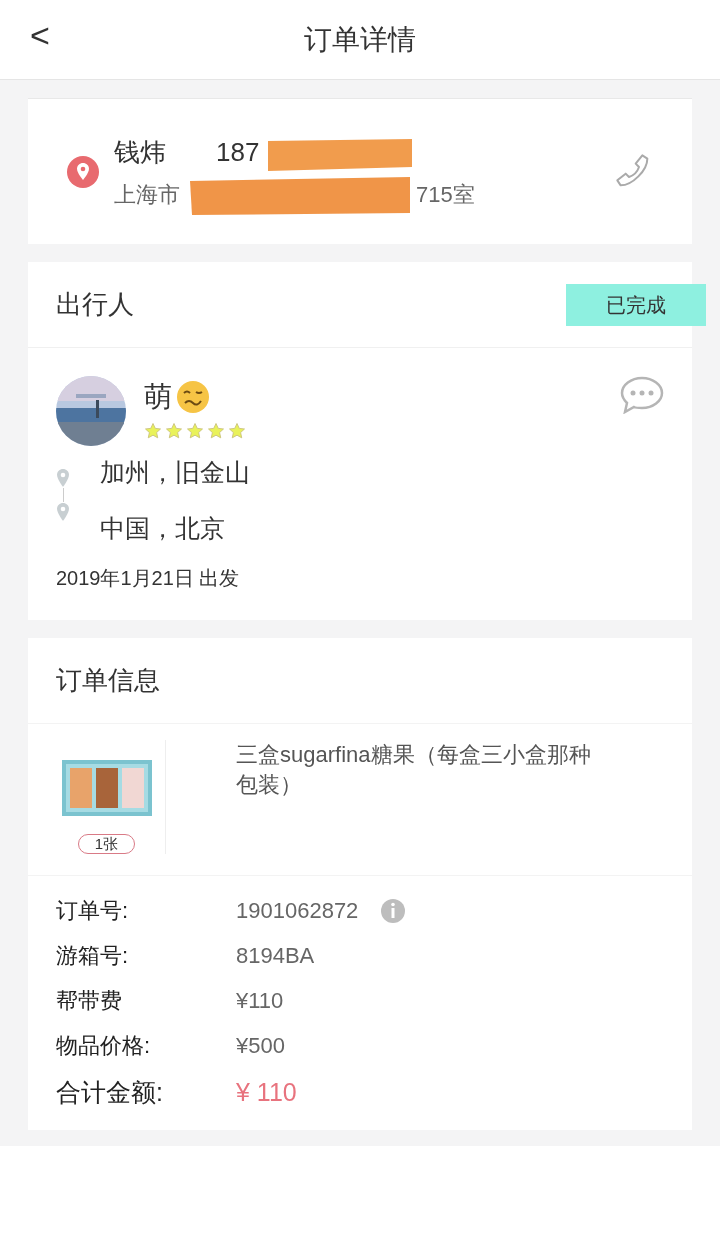 Image resolution: width=720 pixels, height=1248 pixels. Describe the element at coordinates (260, 1046) in the screenshot. I see `field-value: ¥500` at that location.